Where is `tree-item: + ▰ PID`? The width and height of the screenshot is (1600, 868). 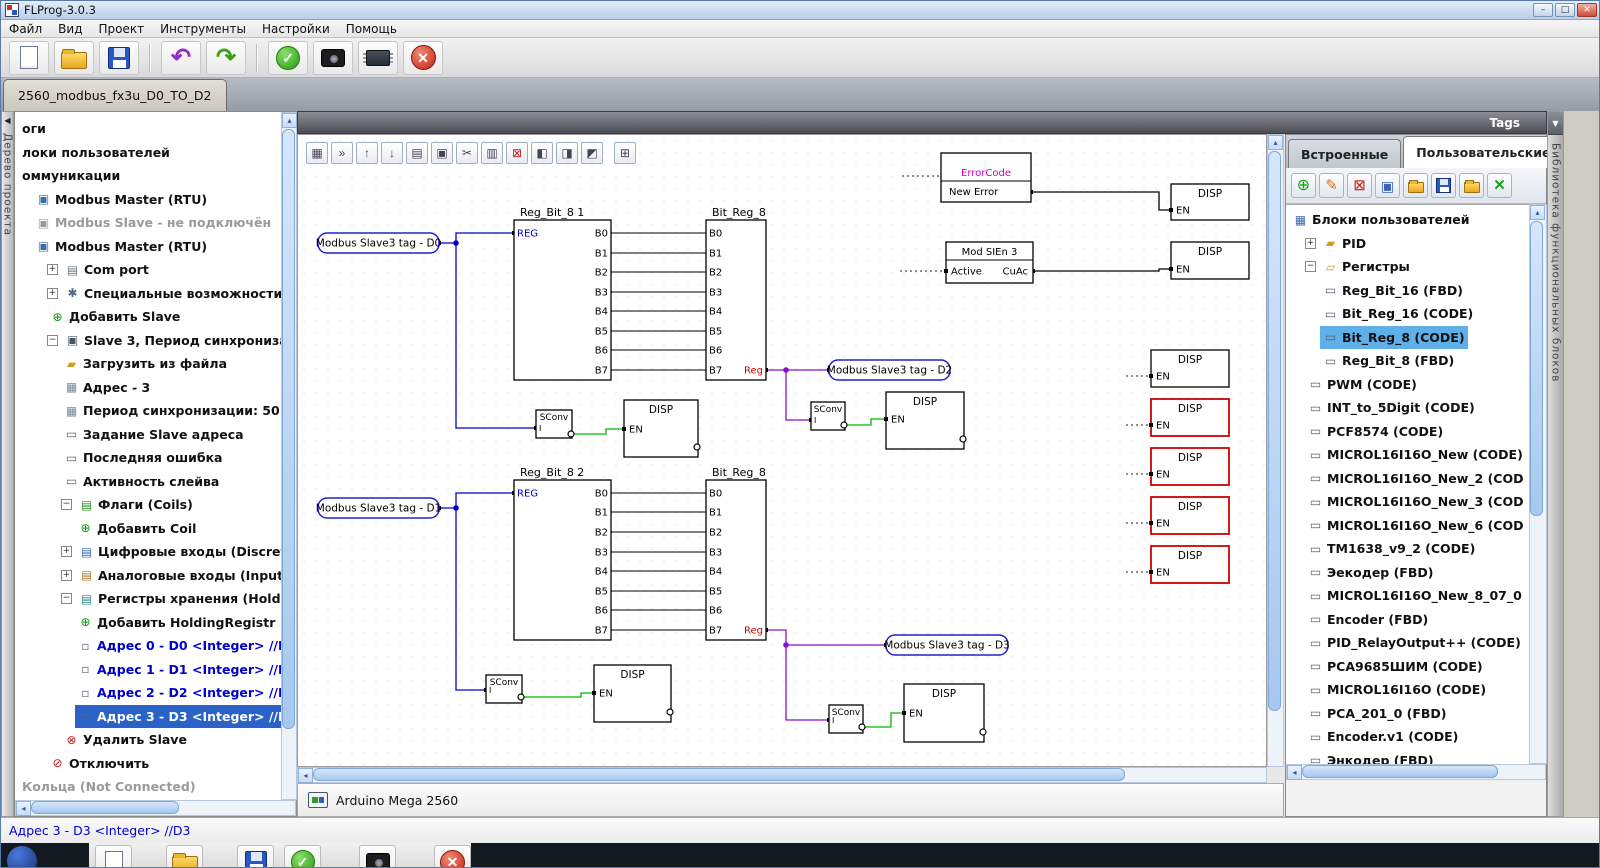
tree-item: + ▰ PID is located at coordinates (1407, 244).